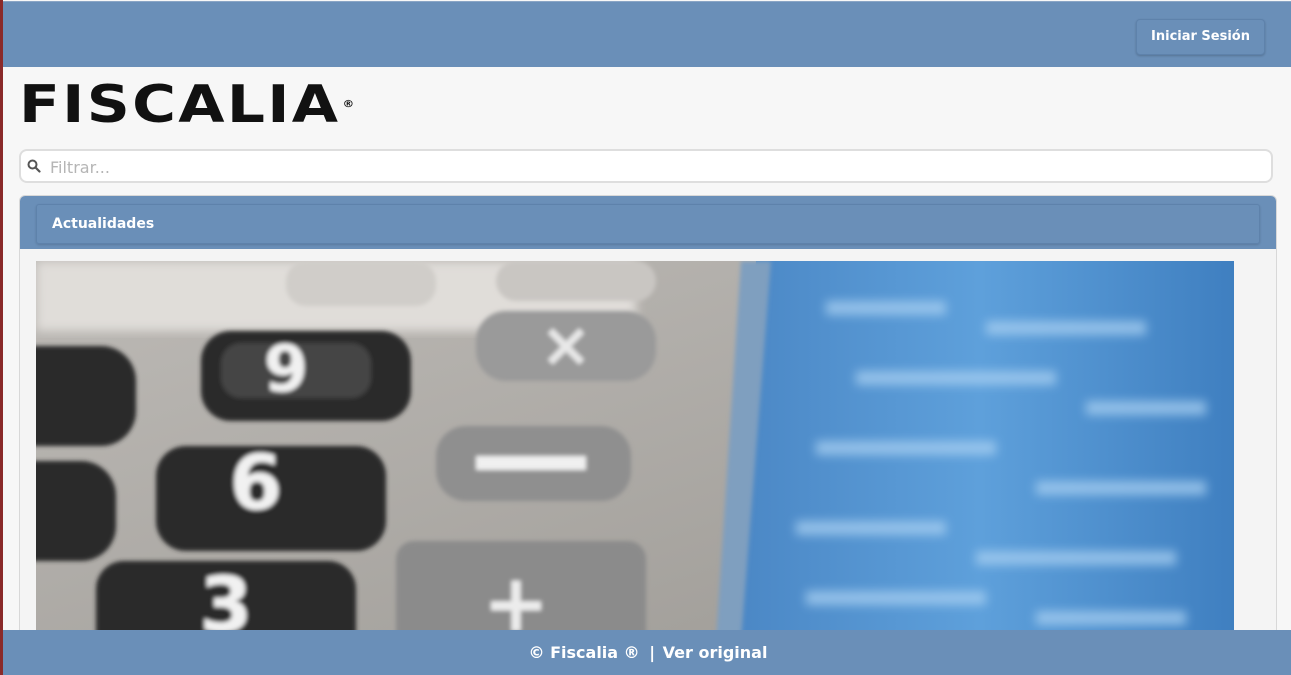  What do you see at coordinates (647, 652) in the screenshot?
I see `footer: © Fiscalia ® | Ver original` at bounding box center [647, 652].